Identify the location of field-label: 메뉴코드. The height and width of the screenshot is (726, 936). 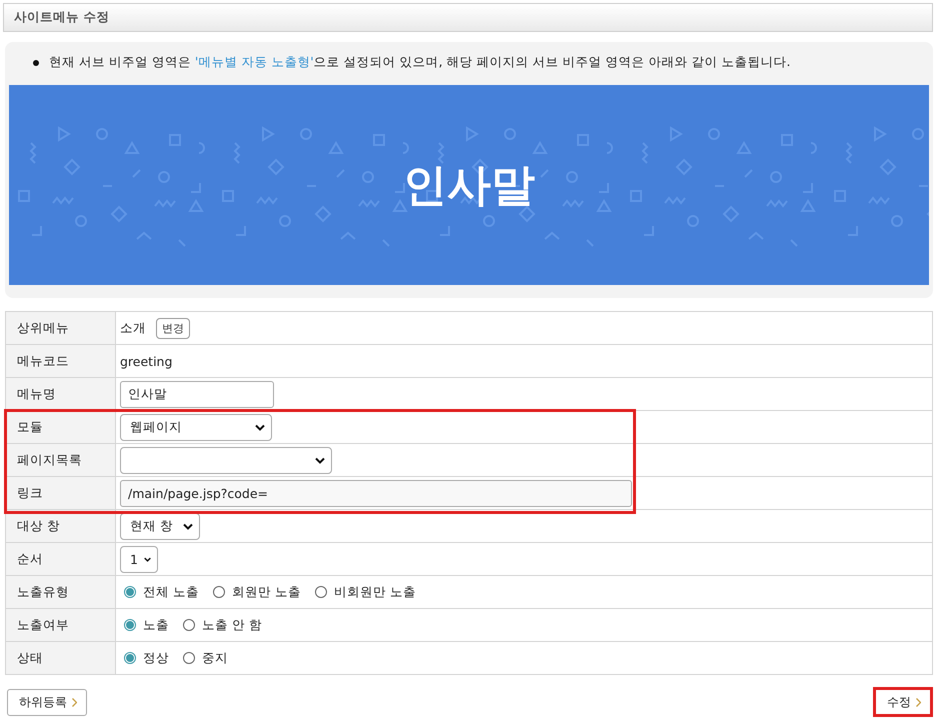
(61, 361).